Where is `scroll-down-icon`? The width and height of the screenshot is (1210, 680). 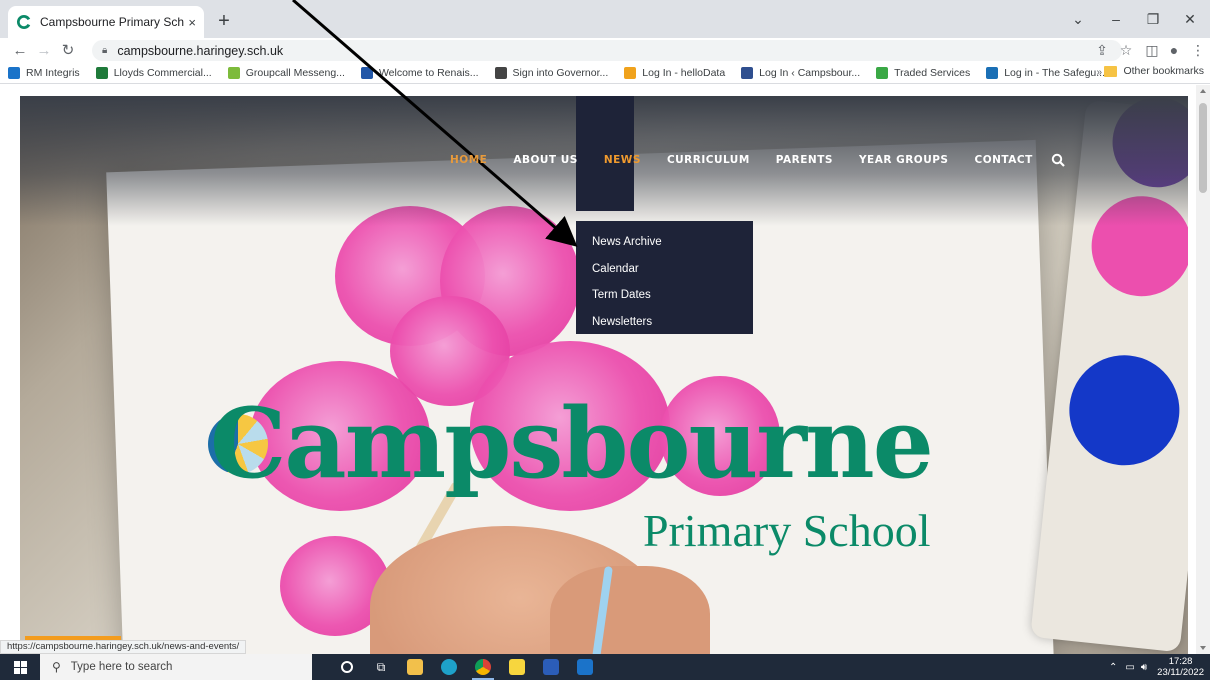 scroll-down-icon is located at coordinates (1203, 648).